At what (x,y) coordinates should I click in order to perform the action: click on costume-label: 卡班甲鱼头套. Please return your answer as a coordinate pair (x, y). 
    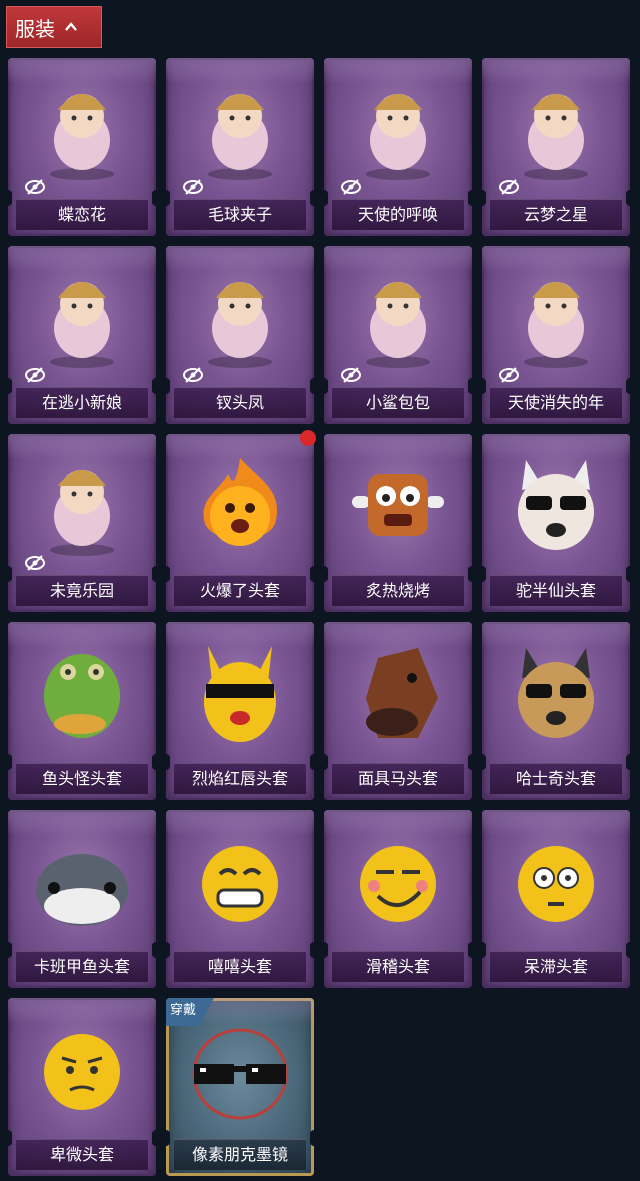
    Looking at the image, I should click on (82, 966).